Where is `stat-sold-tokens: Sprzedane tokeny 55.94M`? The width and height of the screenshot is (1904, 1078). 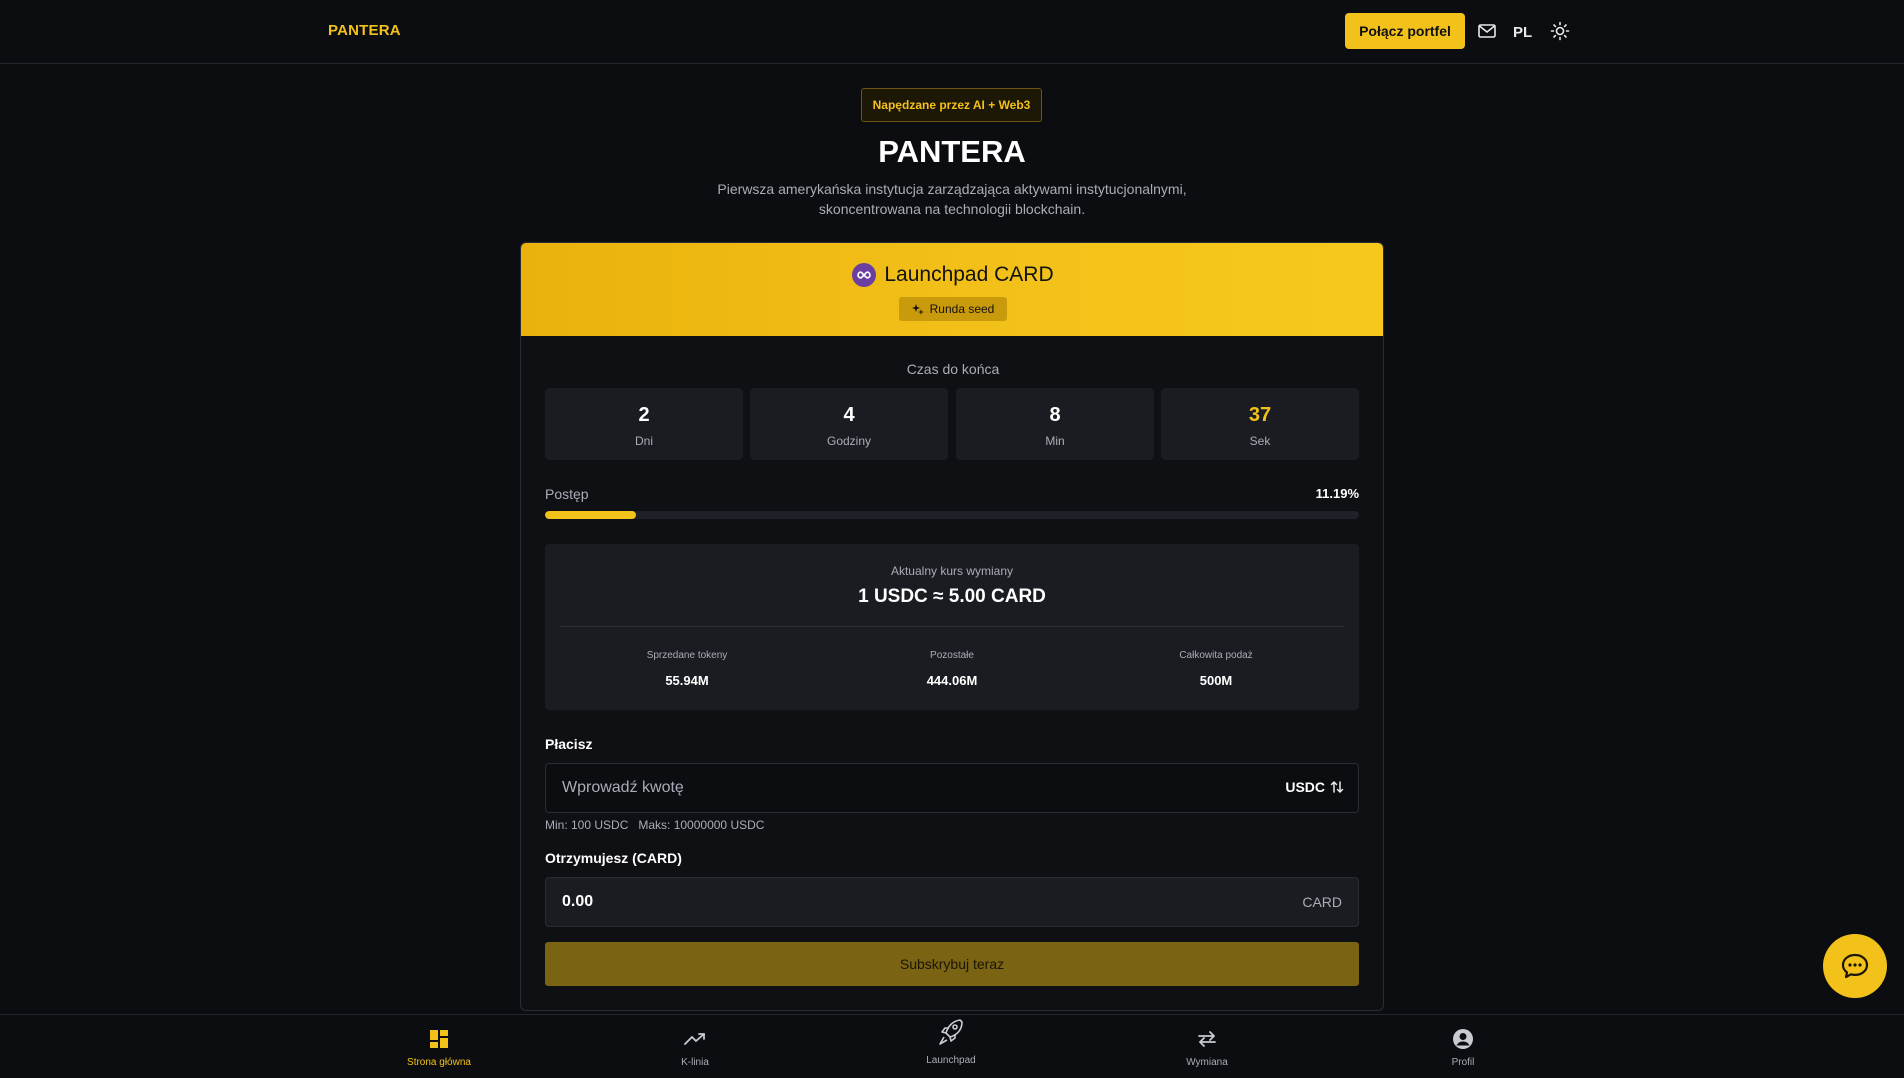
stat-sold-tokens: Sprzedane tokeny 55.94M is located at coordinates (687, 669).